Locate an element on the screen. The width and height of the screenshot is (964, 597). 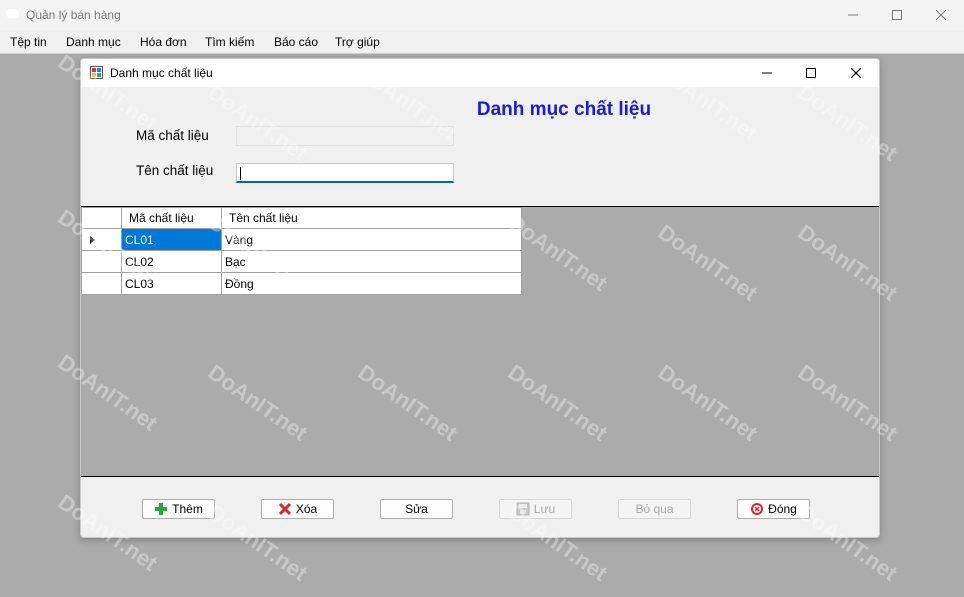
save-button-label: Lưu is located at coordinates (544, 509).